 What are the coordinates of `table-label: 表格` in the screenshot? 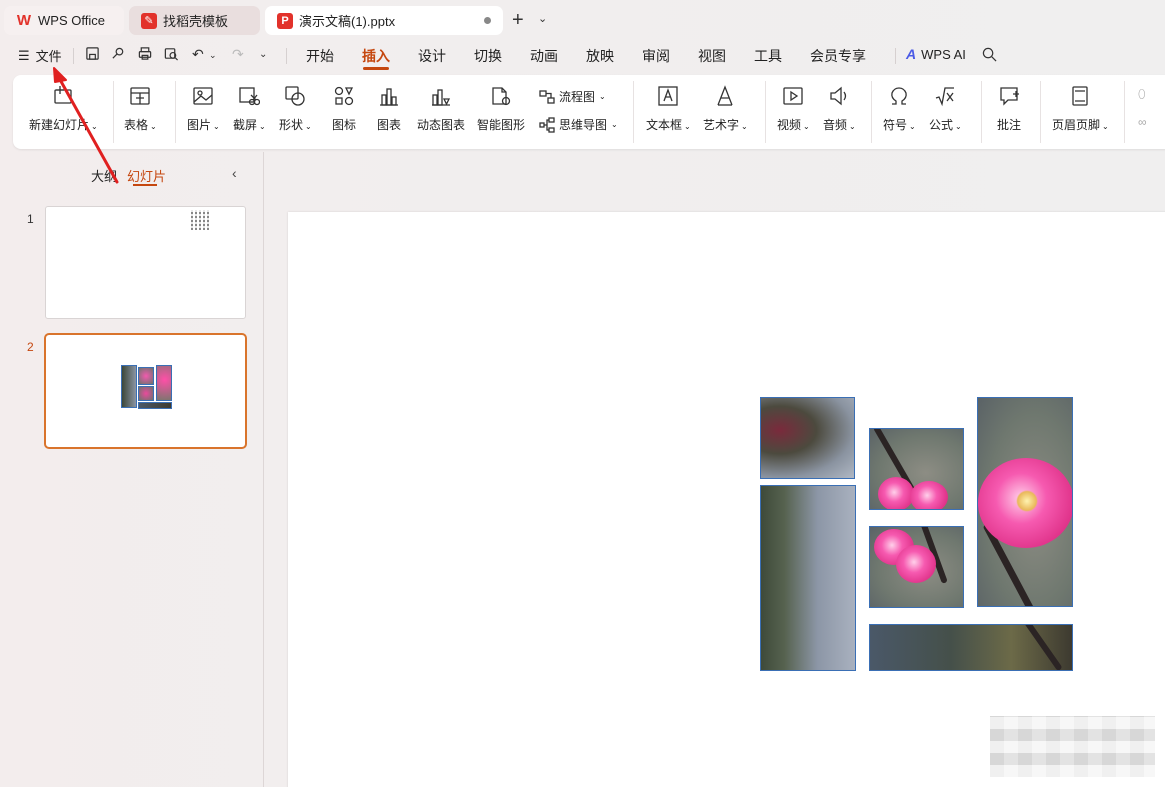 It's located at (136, 125).